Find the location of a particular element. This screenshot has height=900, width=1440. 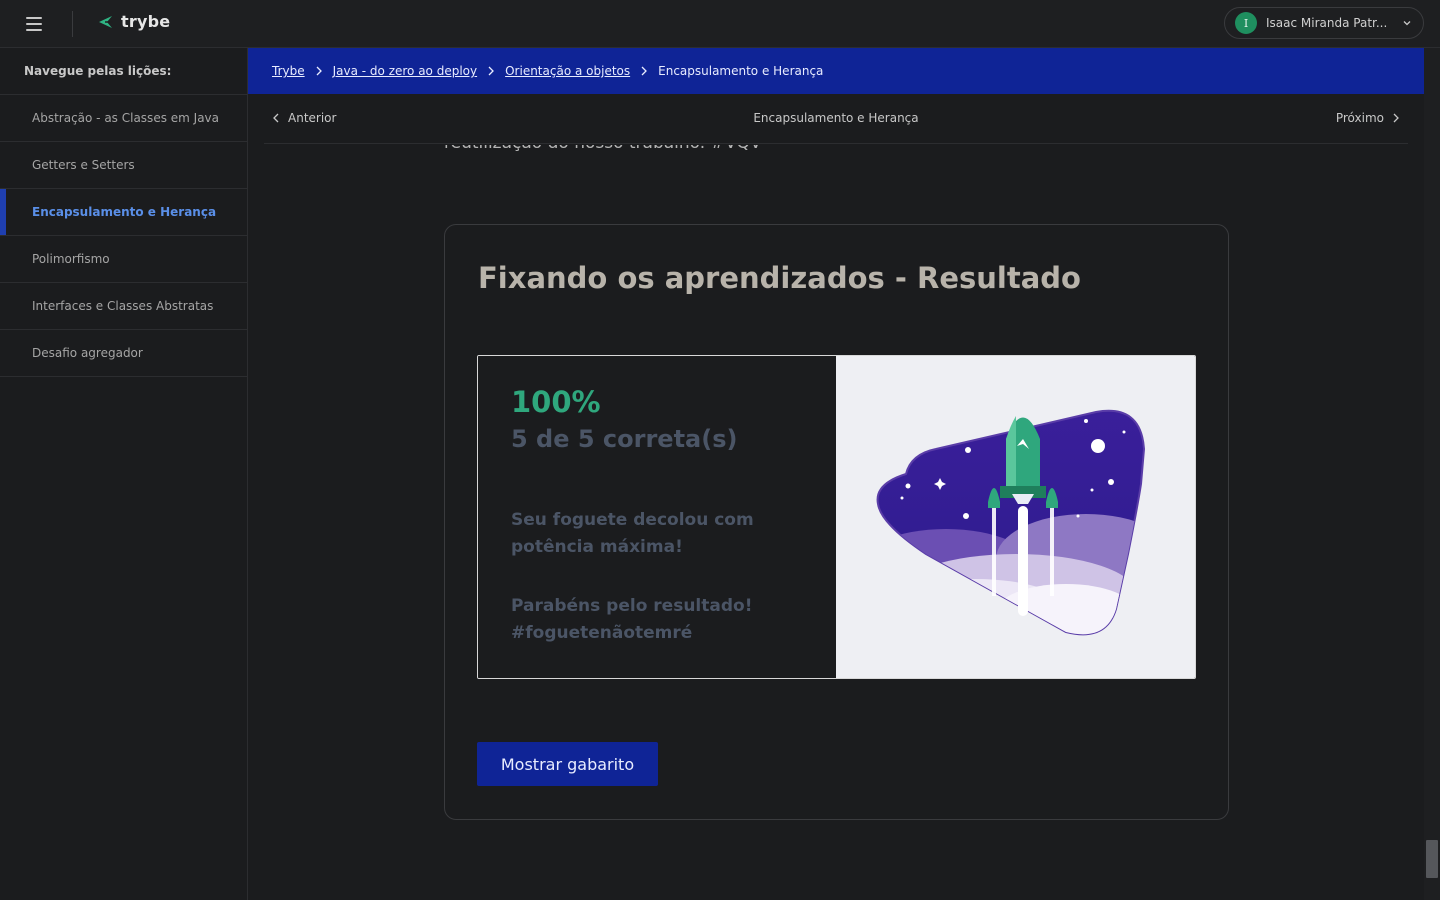

scrollbar-thumb is located at coordinates (1432, 859).